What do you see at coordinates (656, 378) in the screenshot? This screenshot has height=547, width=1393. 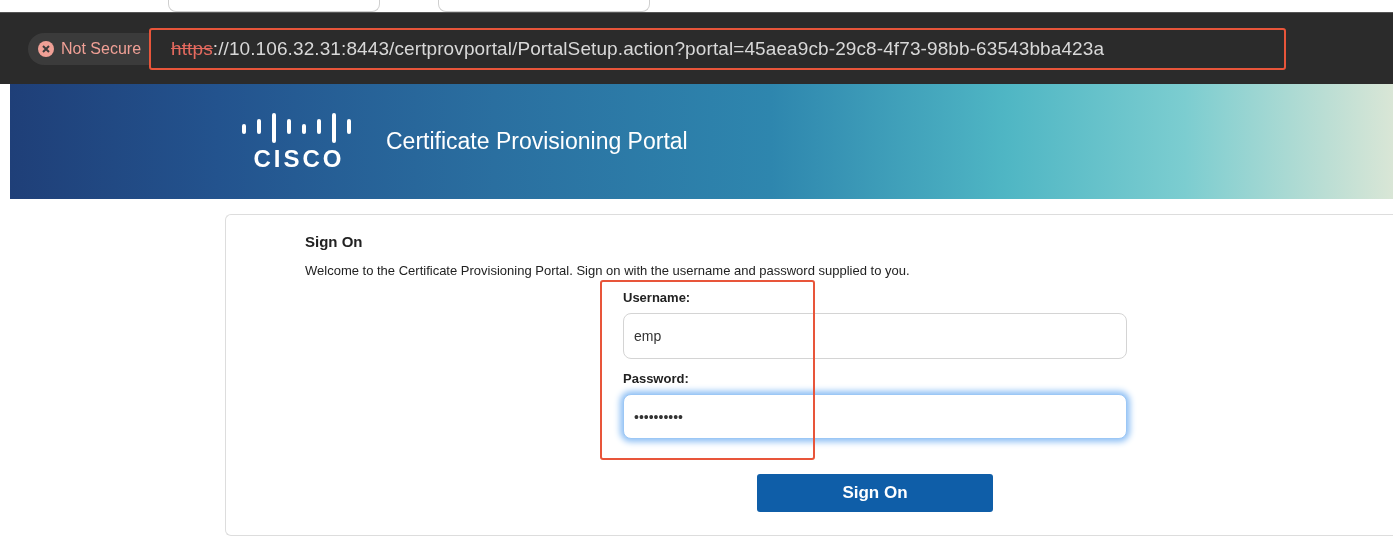 I see `field-label: Password:` at bounding box center [656, 378].